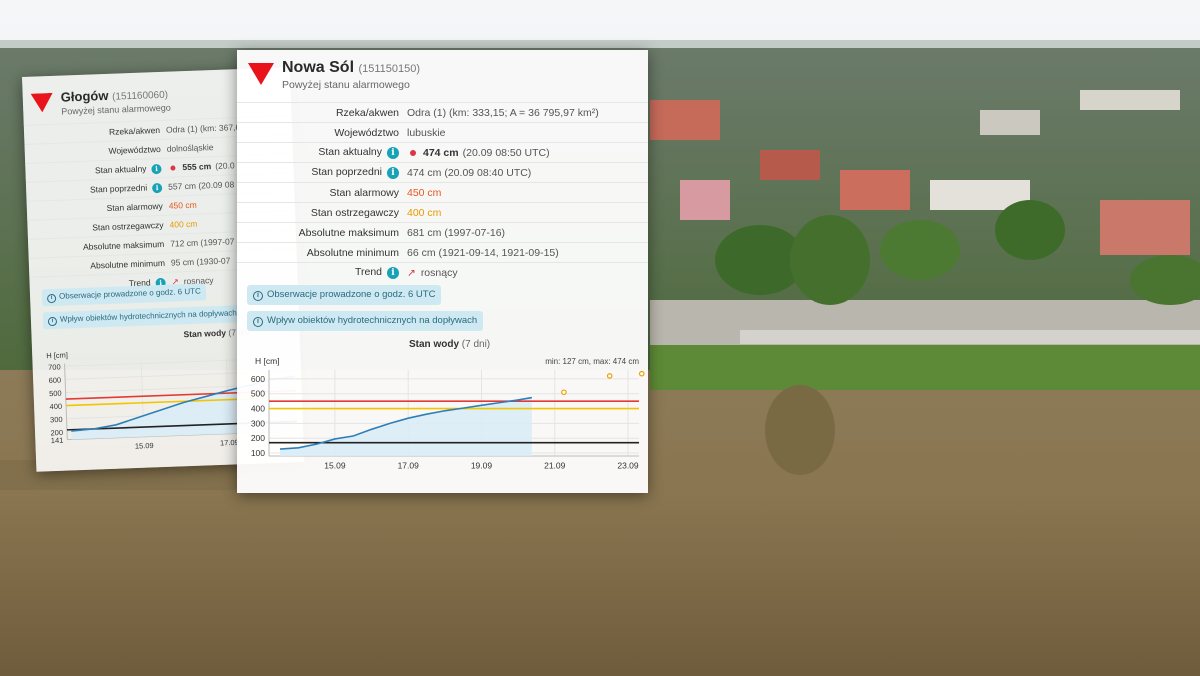 This screenshot has width=1200, height=676. I want to click on y-axis, so click(66, 401).